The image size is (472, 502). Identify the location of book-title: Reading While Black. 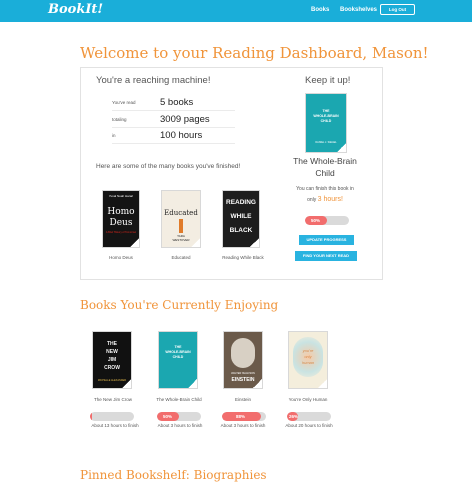
(243, 257).